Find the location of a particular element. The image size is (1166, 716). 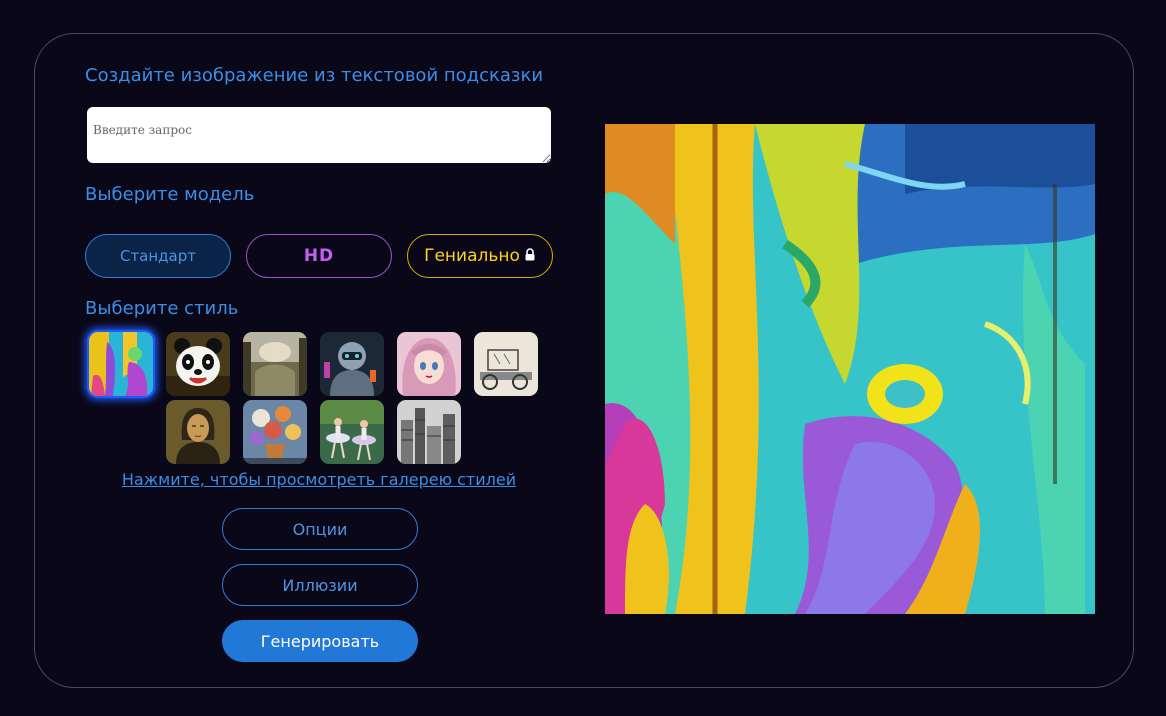

style-thumb-engraving is located at coordinates (429, 432).